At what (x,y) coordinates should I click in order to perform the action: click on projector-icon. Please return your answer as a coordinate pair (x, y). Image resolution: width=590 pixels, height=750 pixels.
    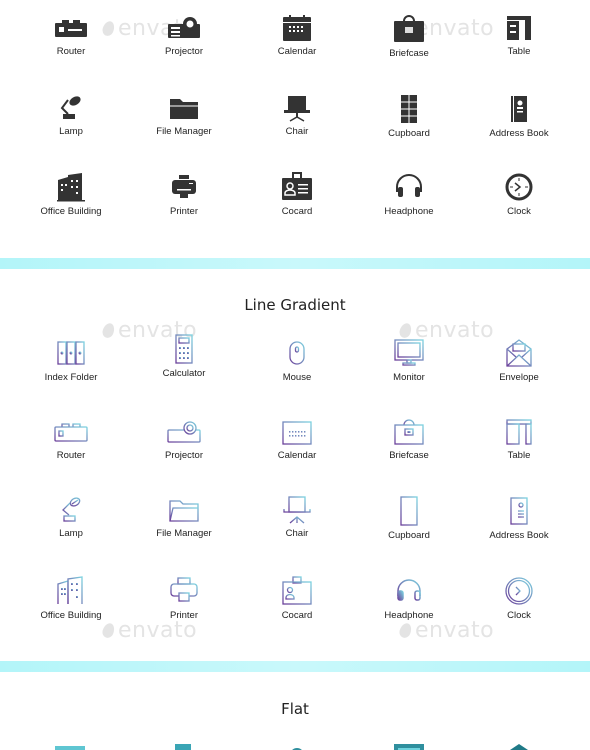
    Looking at the image, I should click on (184, 27).